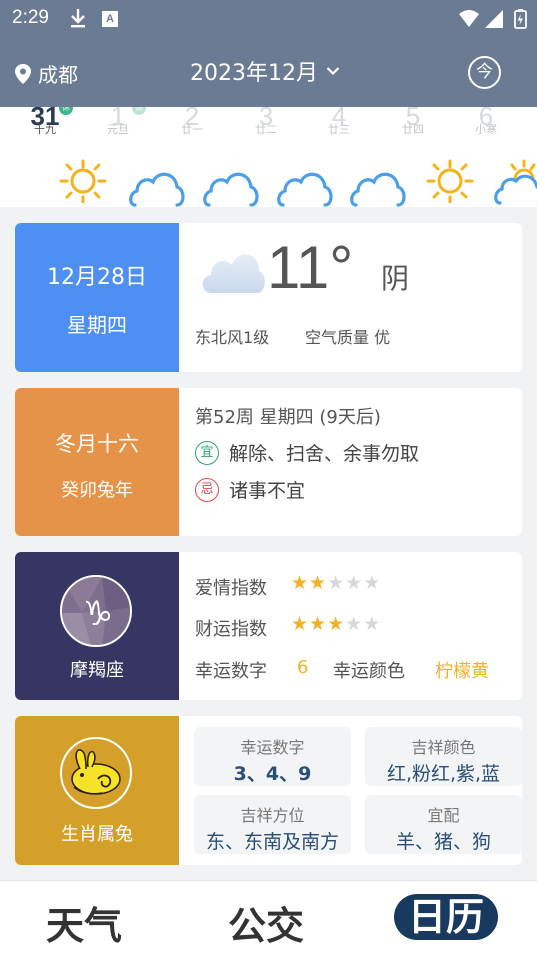 The width and height of the screenshot is (537, 956). I want to click on city-selector: 成都, so click(46, 73).